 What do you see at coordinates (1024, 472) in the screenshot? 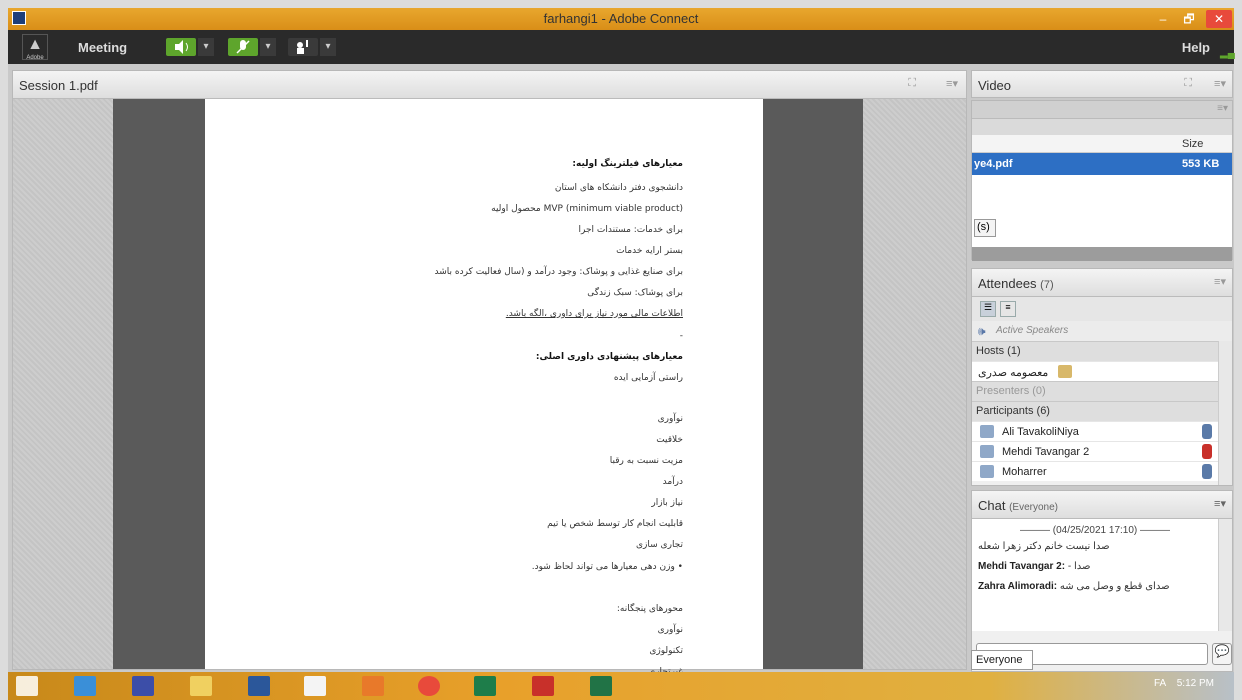
I see `attendee-name: Moharrer` at bounding box center [1024, 472].